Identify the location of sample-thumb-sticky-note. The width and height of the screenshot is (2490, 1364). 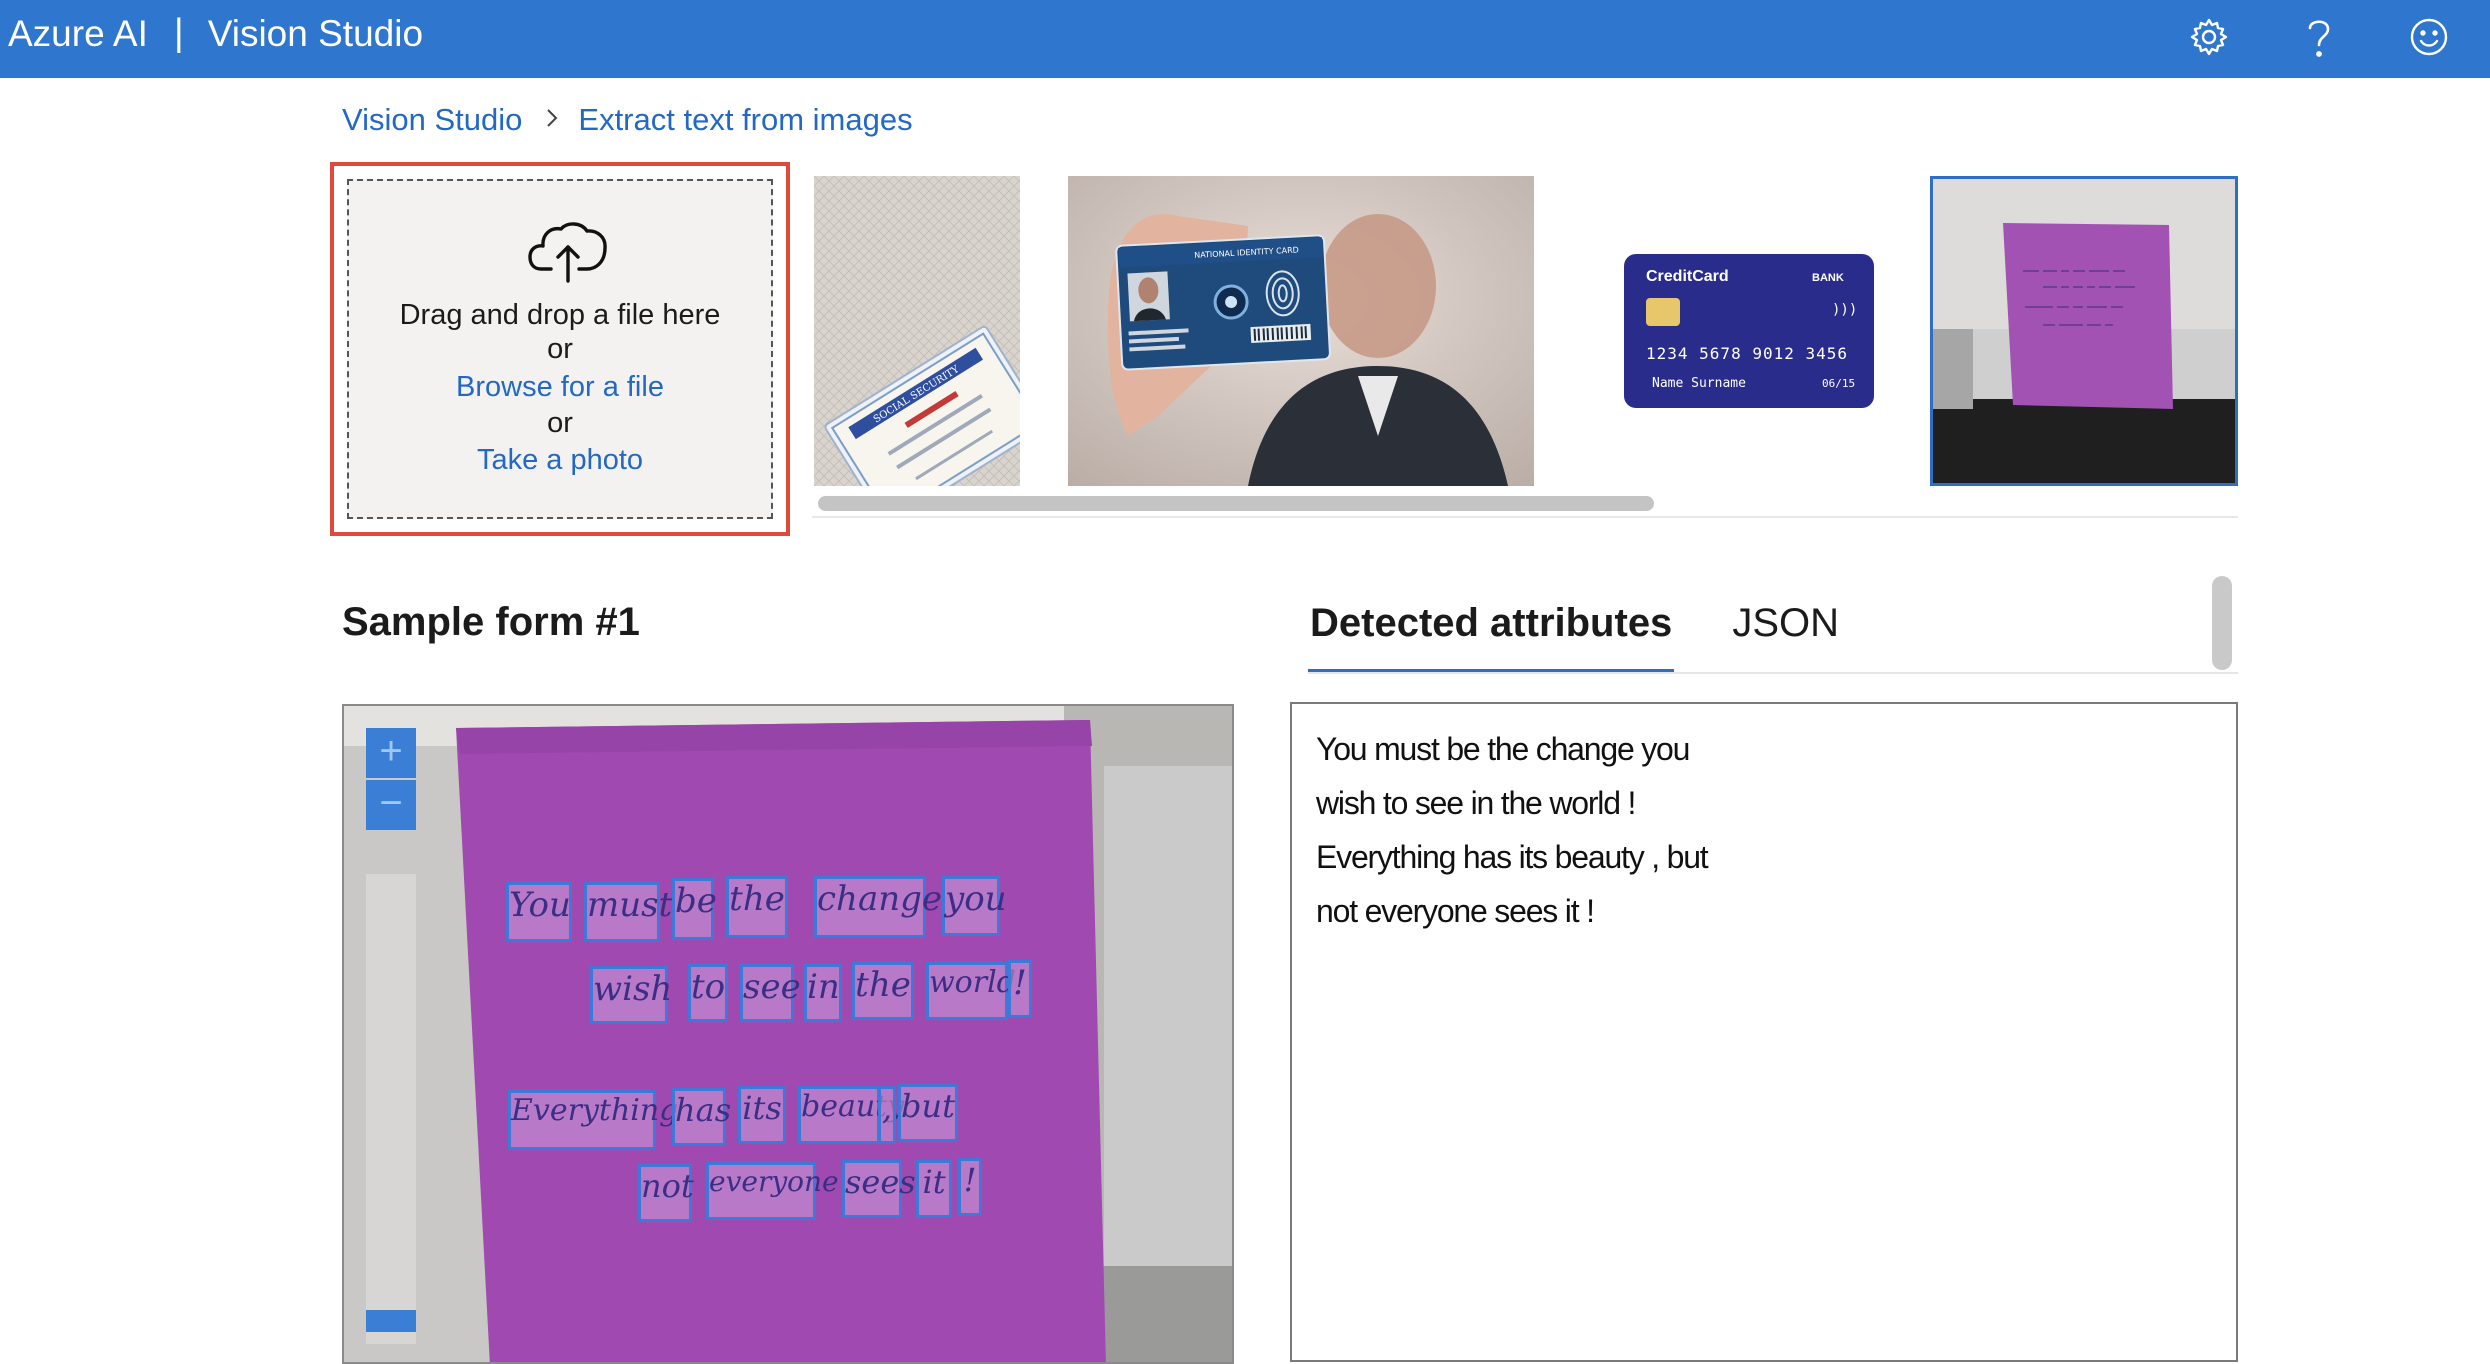
(2084, 331).